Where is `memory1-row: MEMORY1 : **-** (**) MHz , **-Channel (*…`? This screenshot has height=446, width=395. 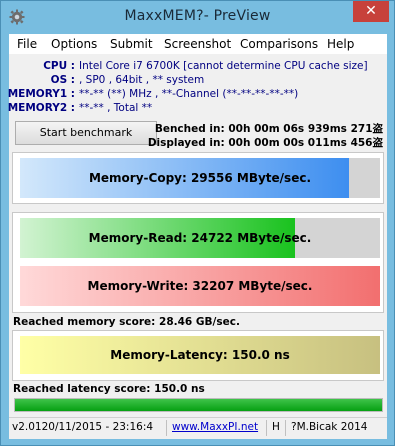
memory1-row: MEMORY1 : **-** (**) MHz , **-Channel (*… is located at coordinates (197, 94).